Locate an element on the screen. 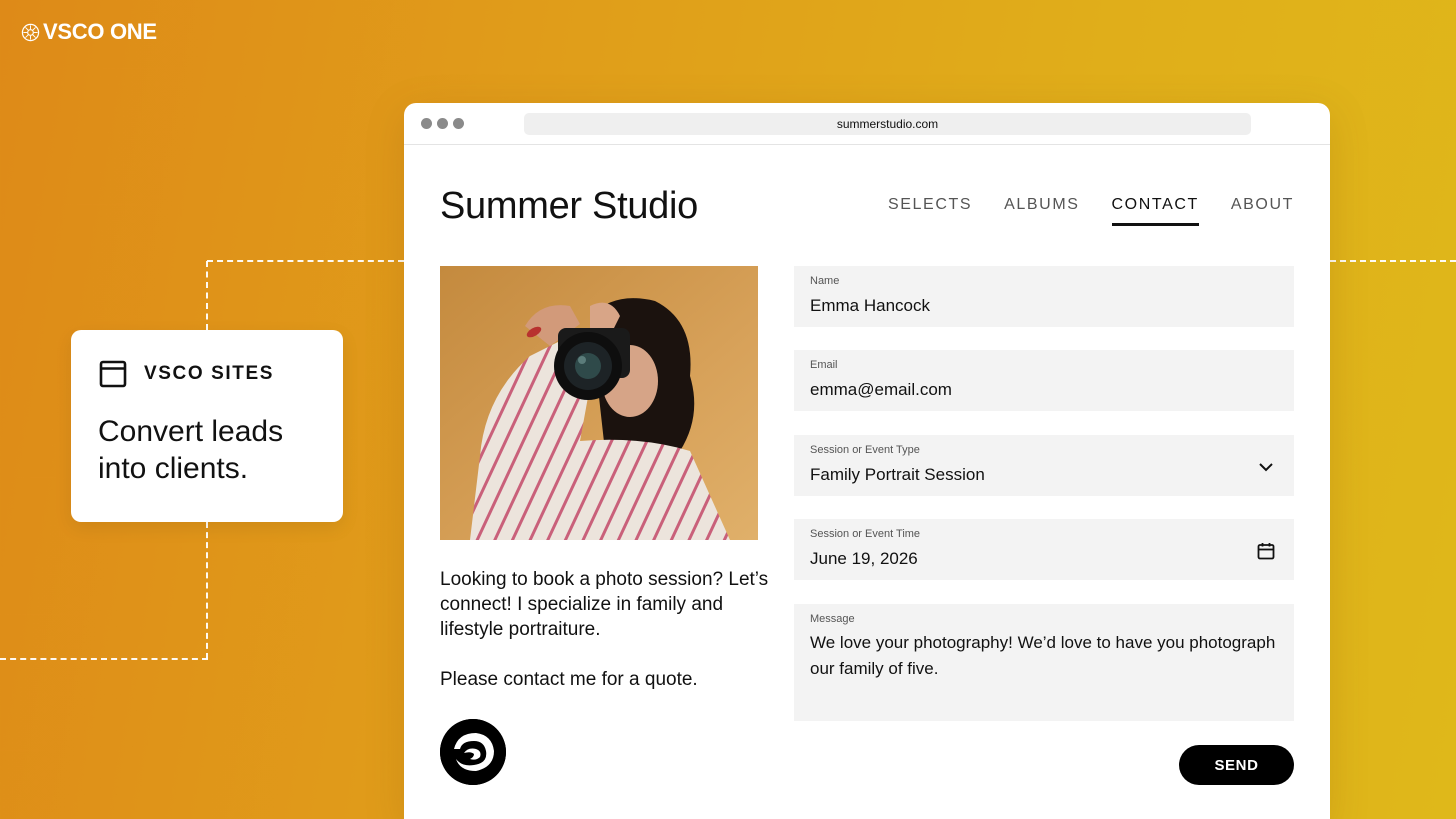 This screenshot has height=819, width=1456. nav-about: ABOUT is located at coordinates (1262, 211).